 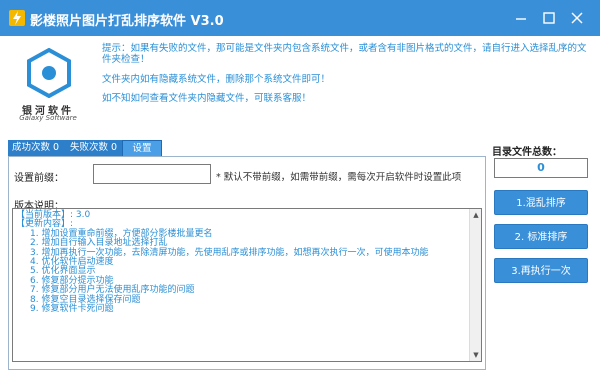 What do you see at coordinates (476, 215) in the screenshot?
I see `scroll-up-arrow-icon: ▲` at bounding box center [476, 215].